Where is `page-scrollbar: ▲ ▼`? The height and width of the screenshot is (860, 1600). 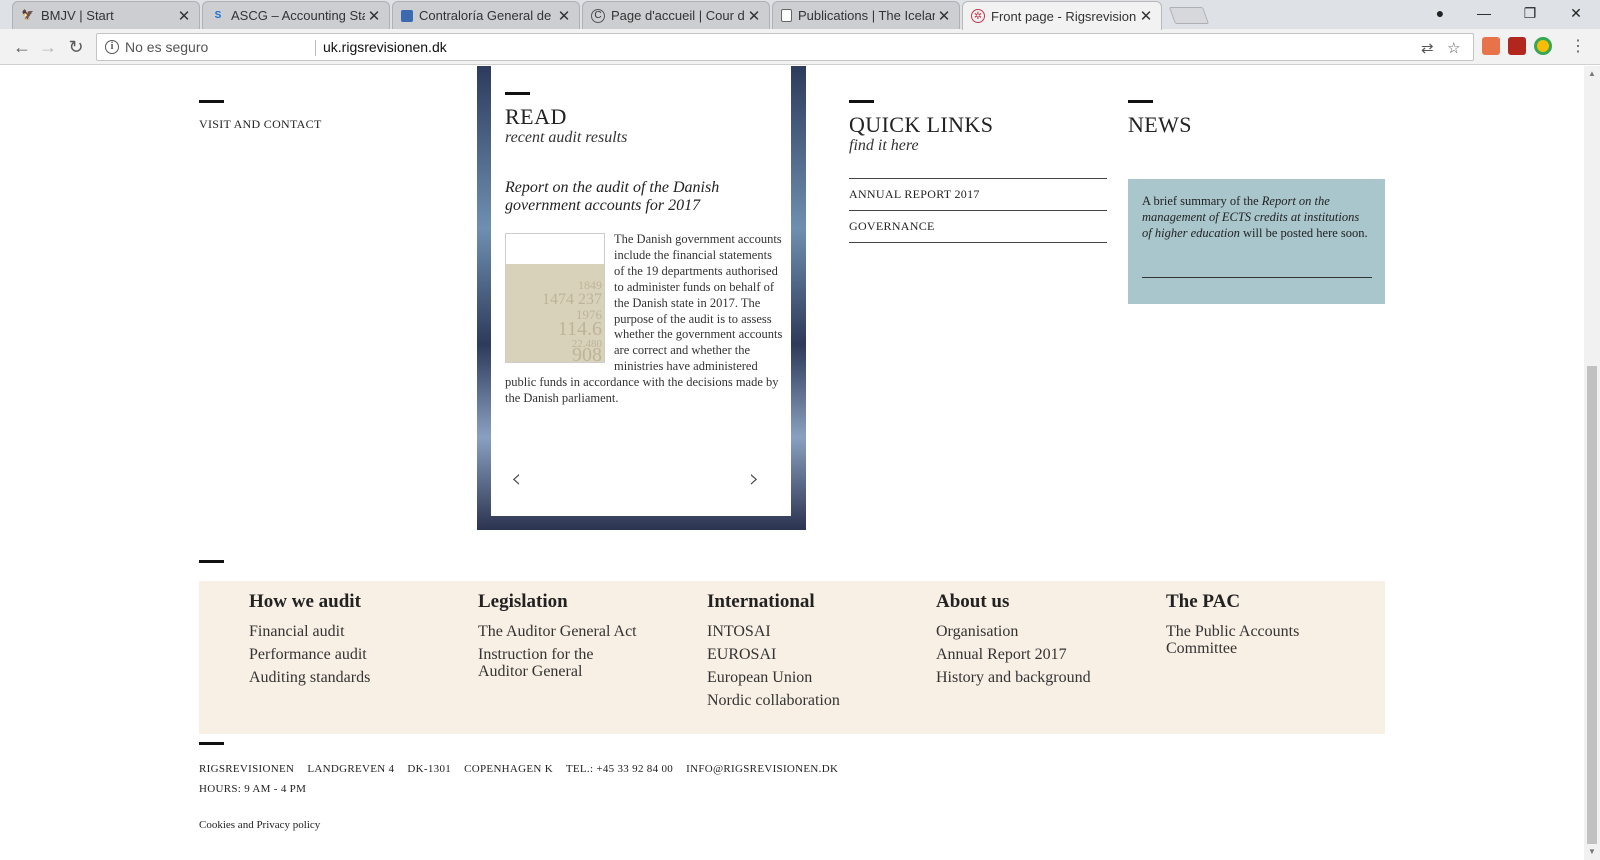
page-scrollbar: ▲ ▼ is located at coordinates (1592, 463).